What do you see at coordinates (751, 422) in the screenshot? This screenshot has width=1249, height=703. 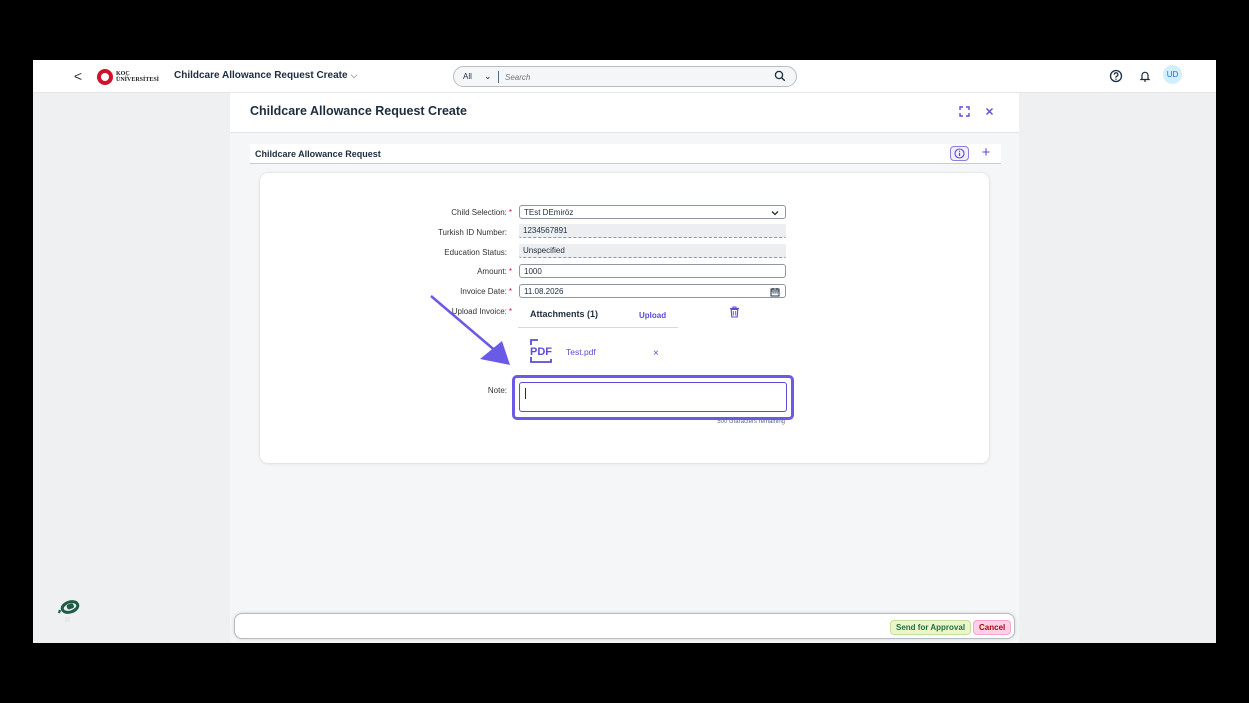 I see `note-character-counter: 500 characters remaining` at bounding box center [751, 422].